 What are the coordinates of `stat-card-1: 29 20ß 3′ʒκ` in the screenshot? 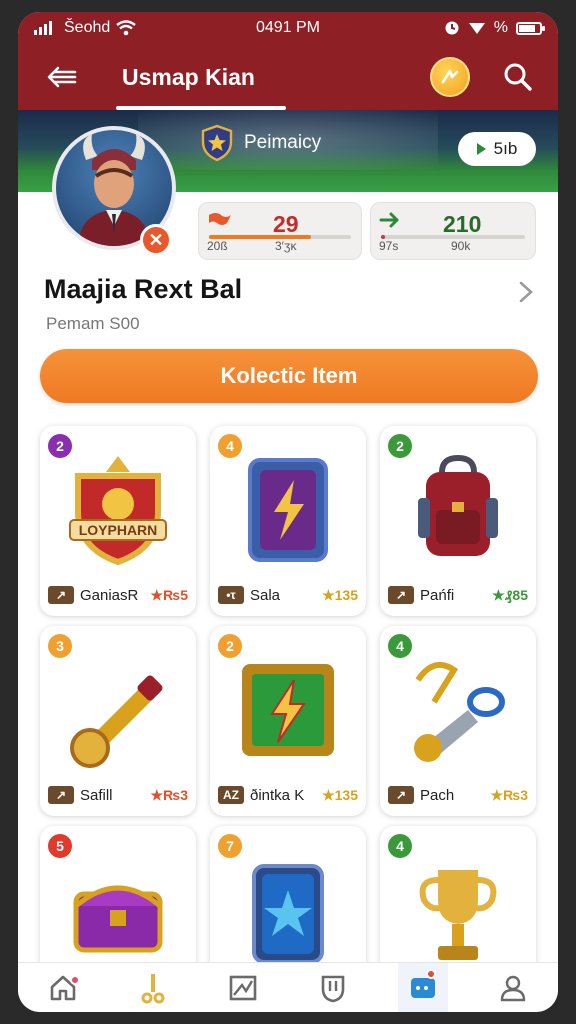 It's located at (280, 231).